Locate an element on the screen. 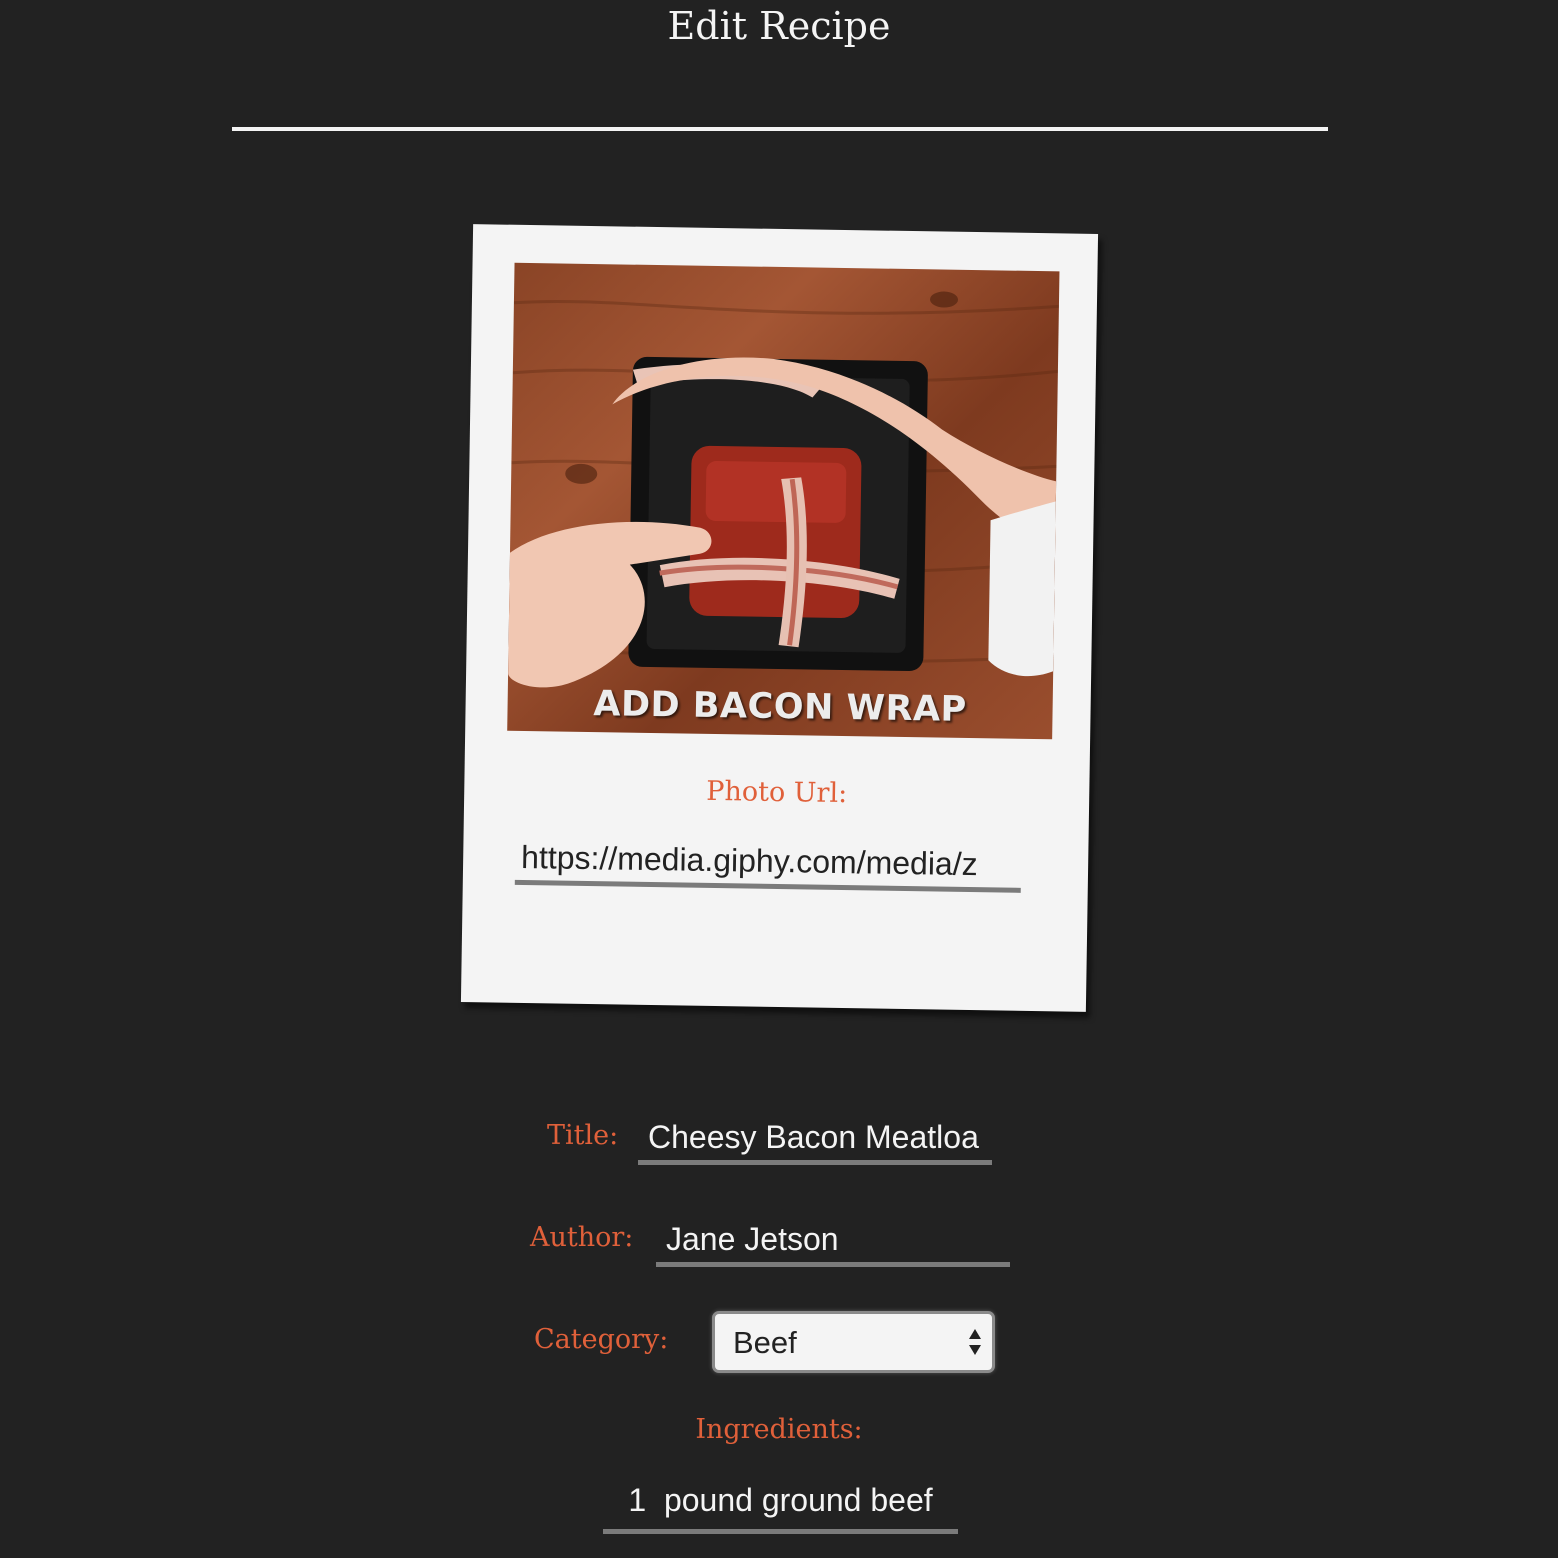 The width and height of the screenshot is (1558, 1558). author-label: Author: is located at coordinates (582, 1237).